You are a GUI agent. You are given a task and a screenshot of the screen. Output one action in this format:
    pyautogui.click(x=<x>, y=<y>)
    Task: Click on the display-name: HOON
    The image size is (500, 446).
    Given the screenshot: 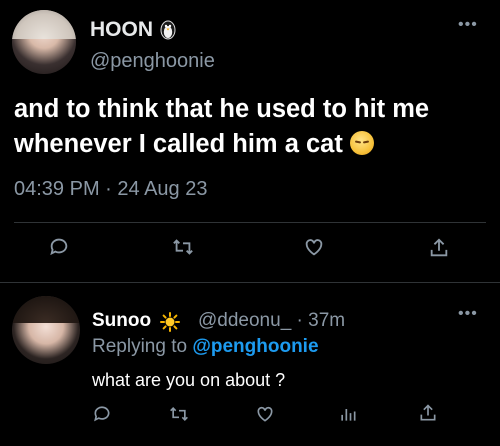 What is the action you would take?
    pyautogui.click(x=121, y=30)
    